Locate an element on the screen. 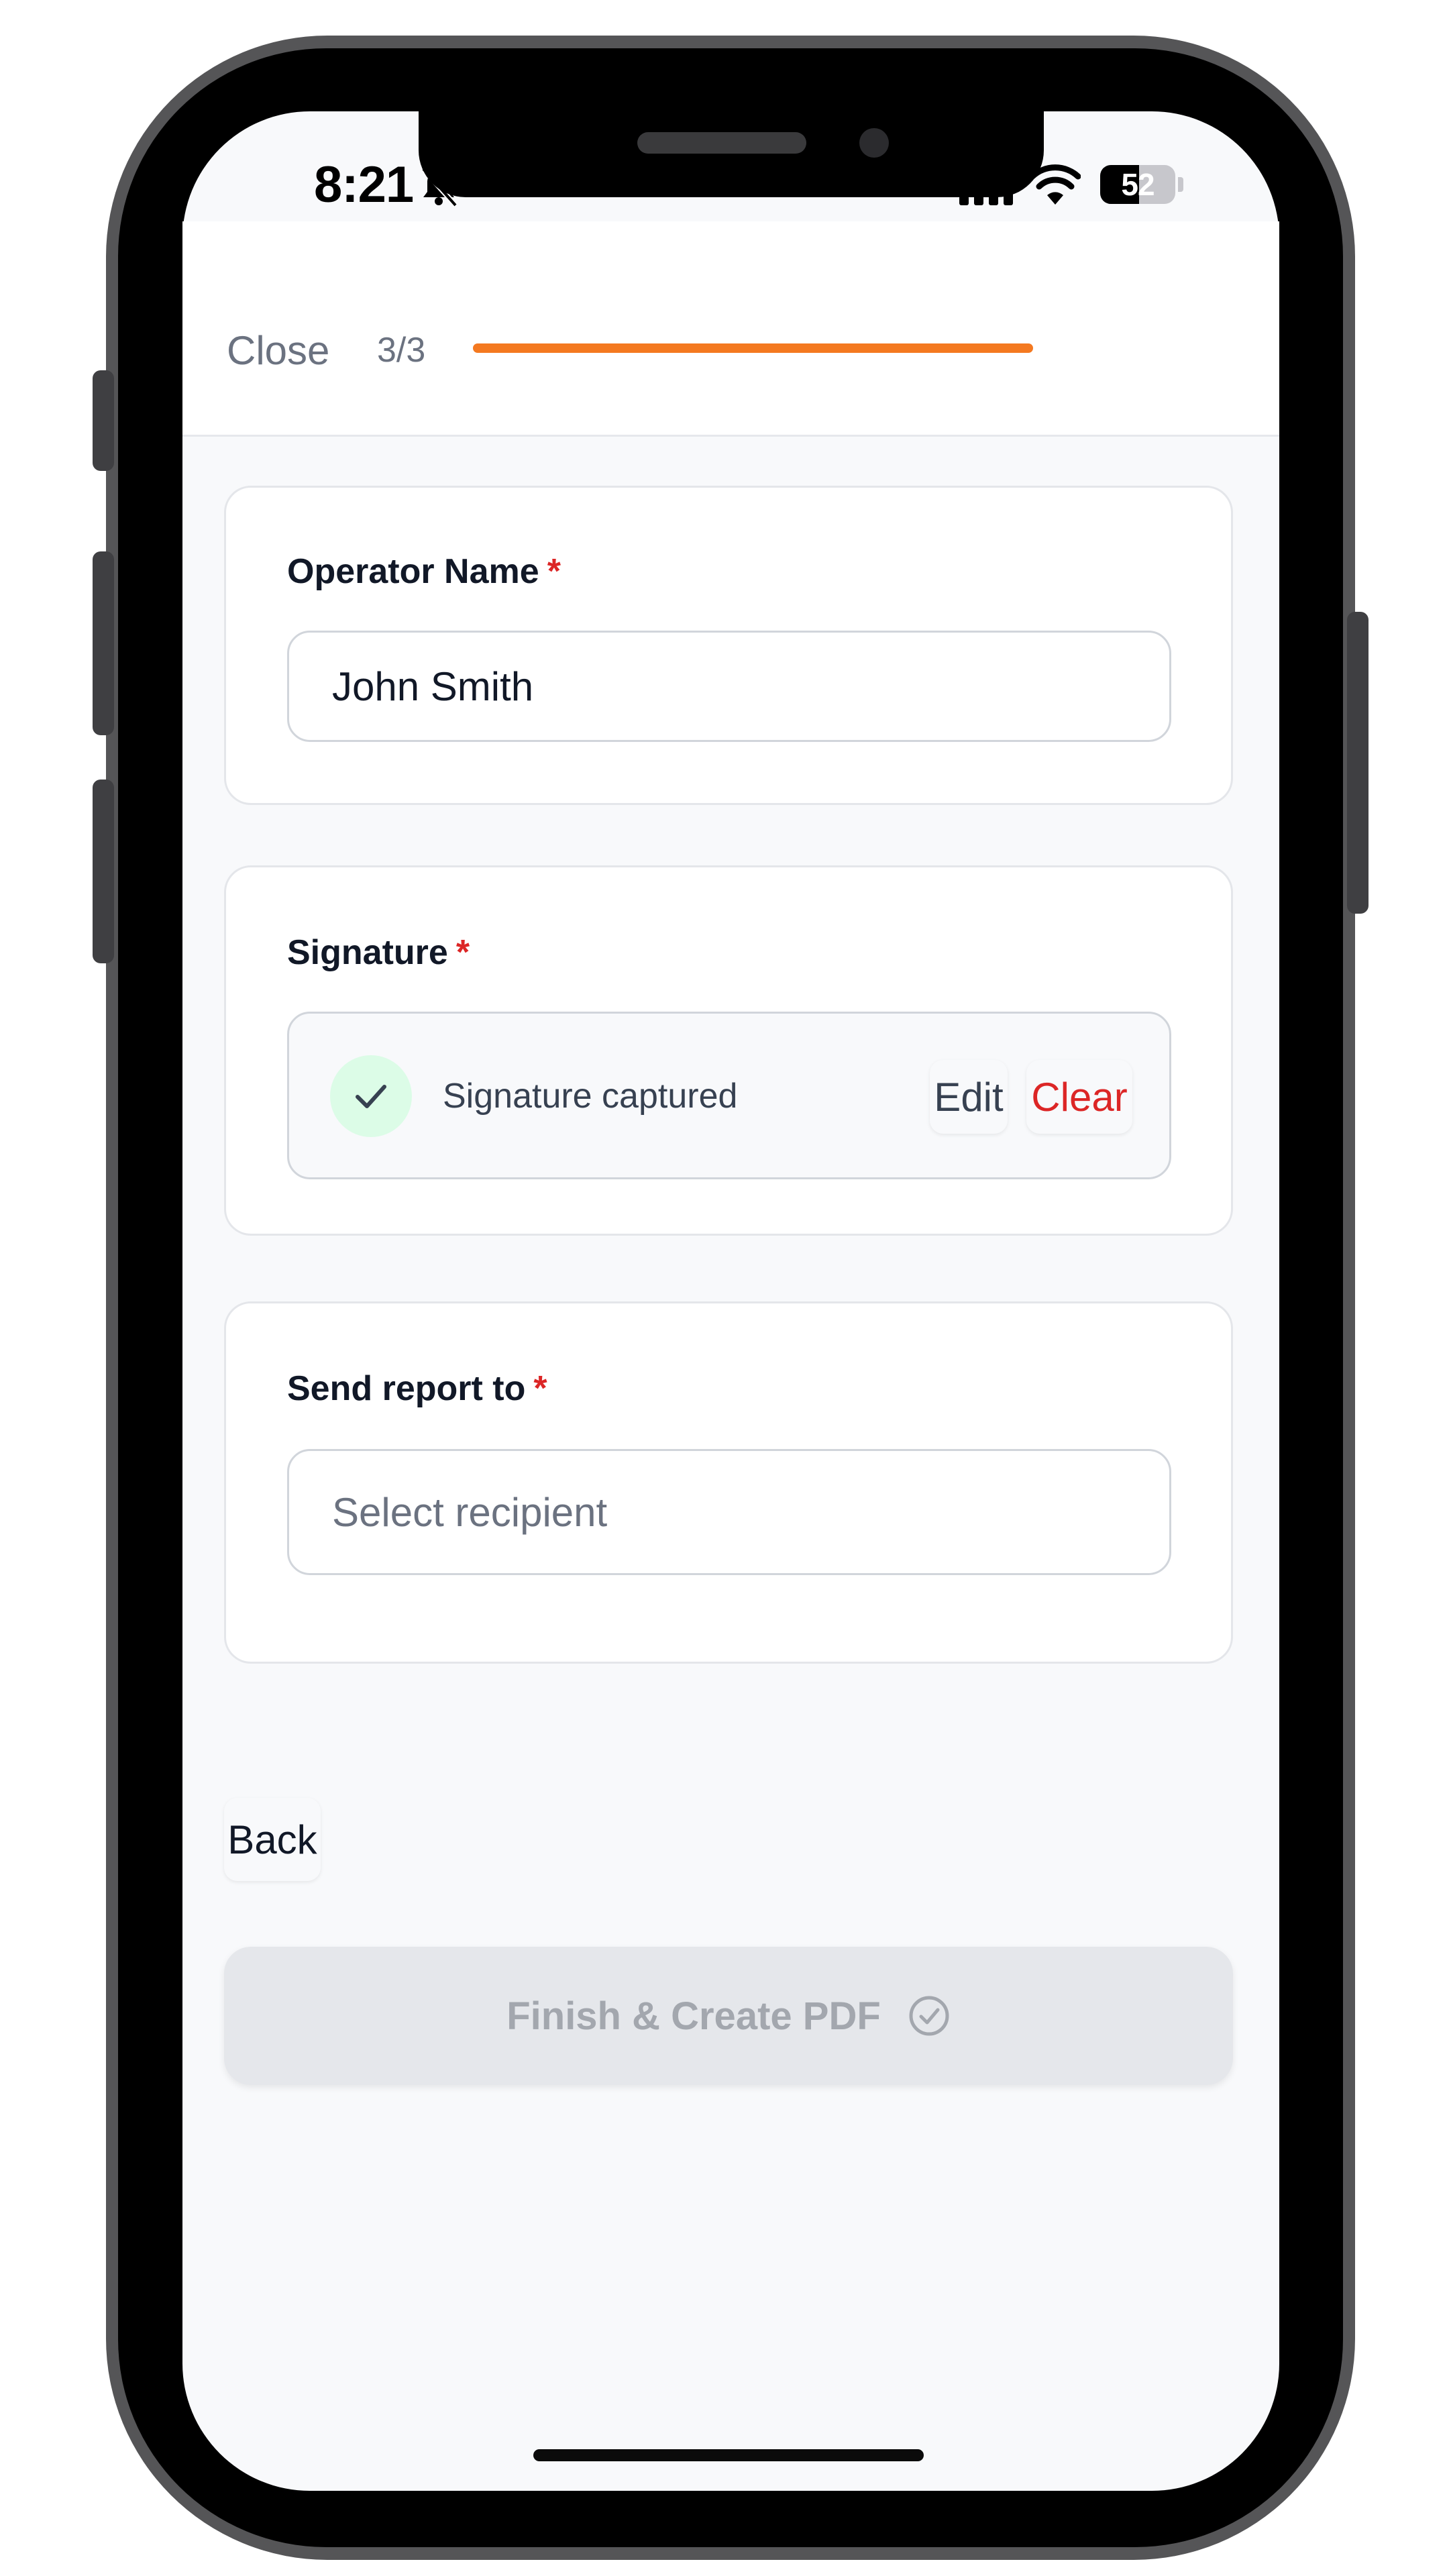  progress-fill is located at coordinates (753, 348).